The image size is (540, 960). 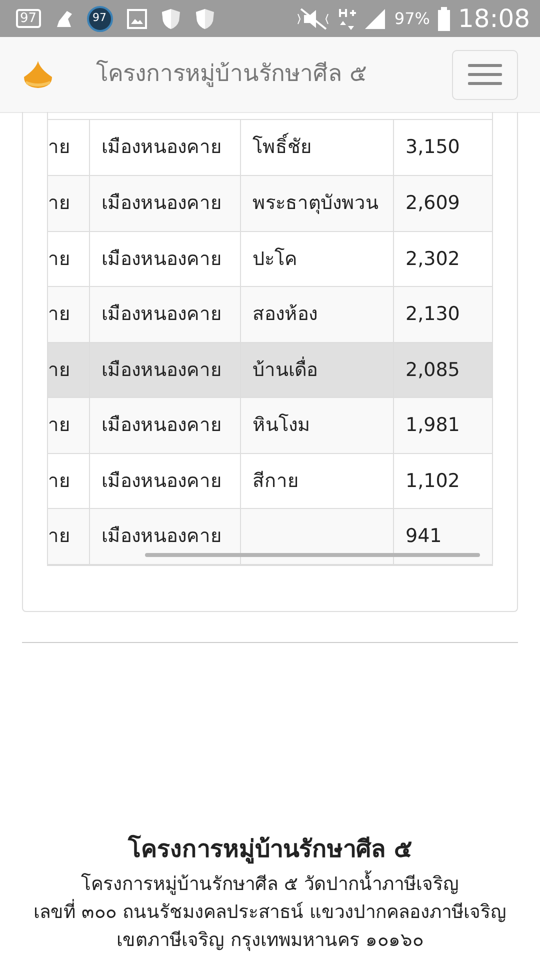 What do you see at coordinates (313, 19) in the screenshot?
I see `mute-icon` at bounding box center [313, 19].